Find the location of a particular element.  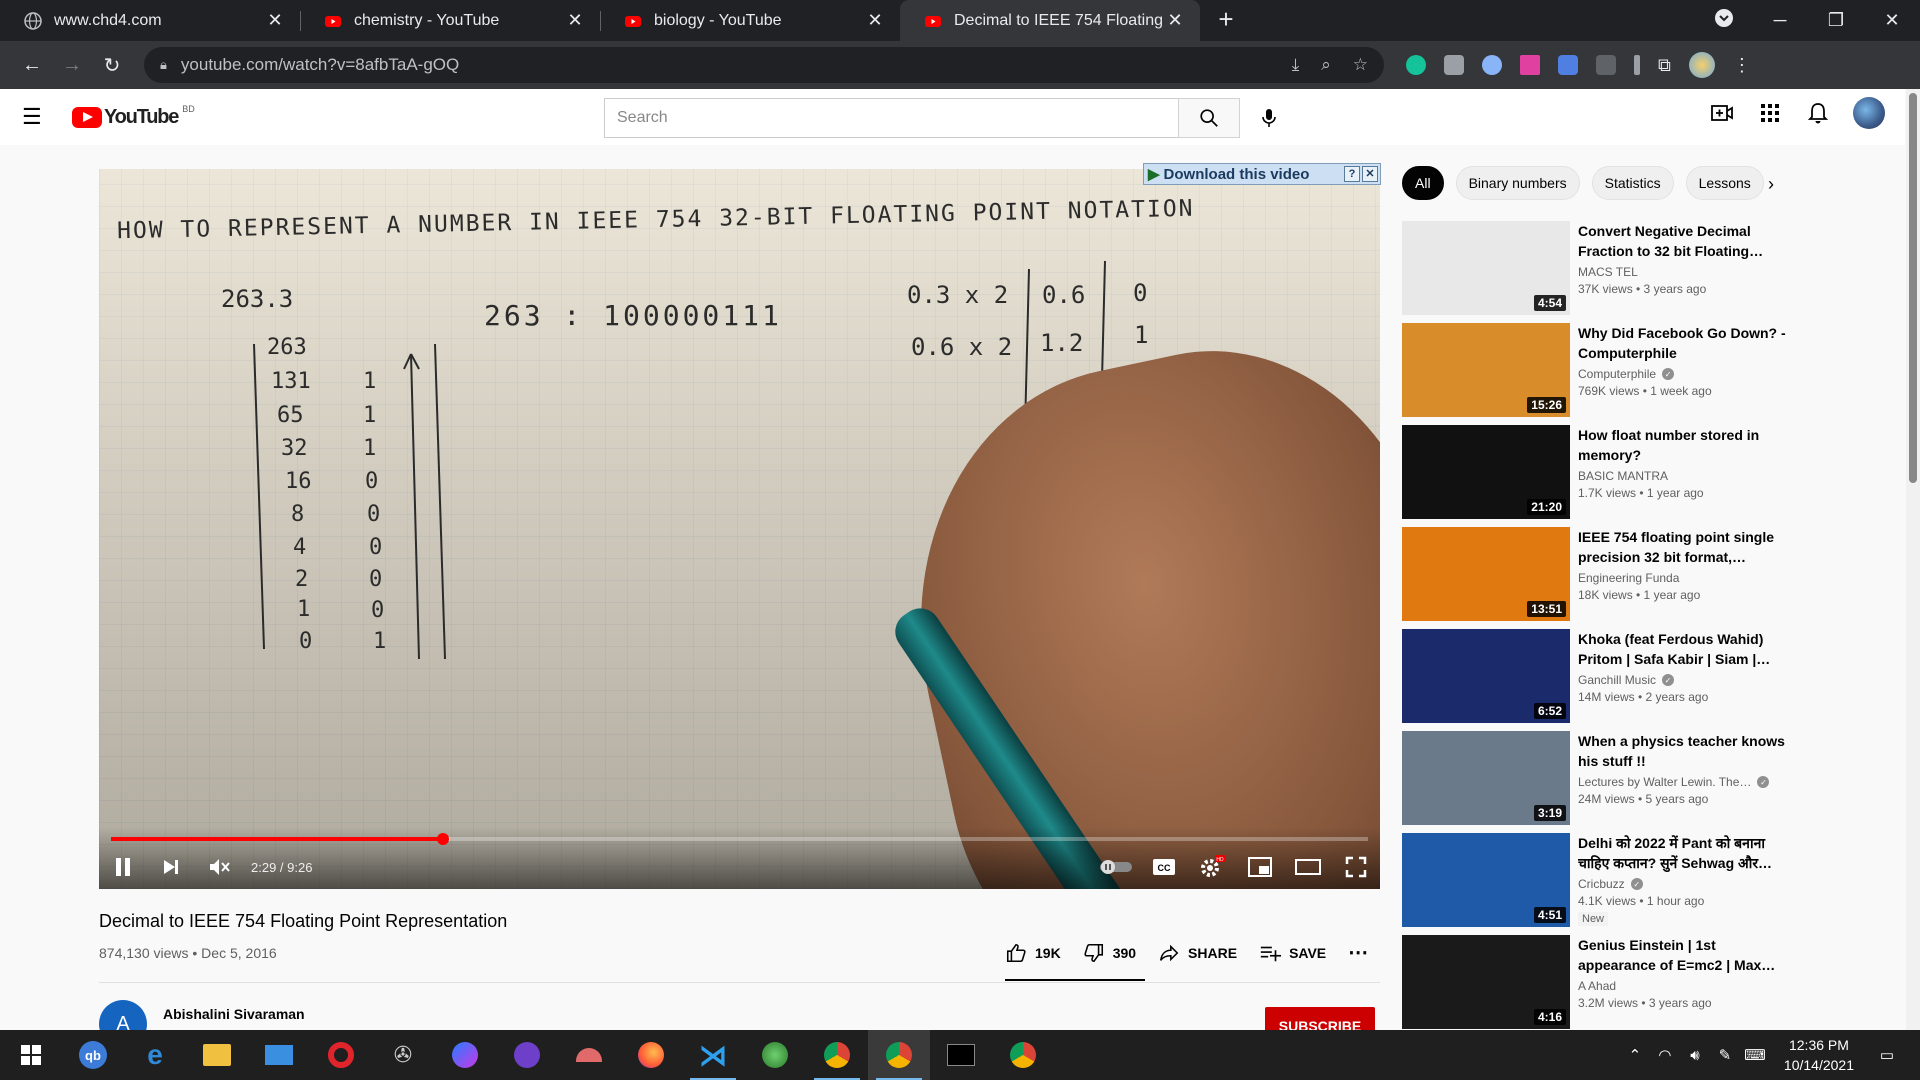

github-app is located at coordinates (527, 1055).